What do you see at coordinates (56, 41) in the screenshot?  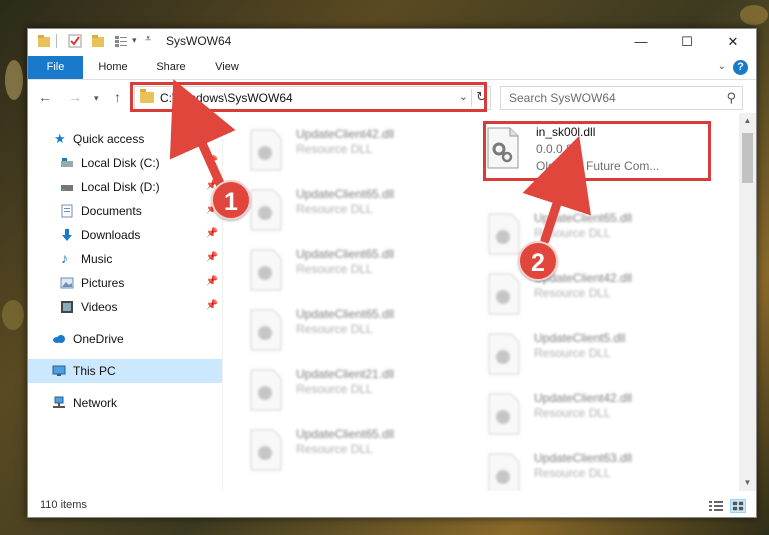 I see `toolbar-divider` at bounding box center [56, 41].